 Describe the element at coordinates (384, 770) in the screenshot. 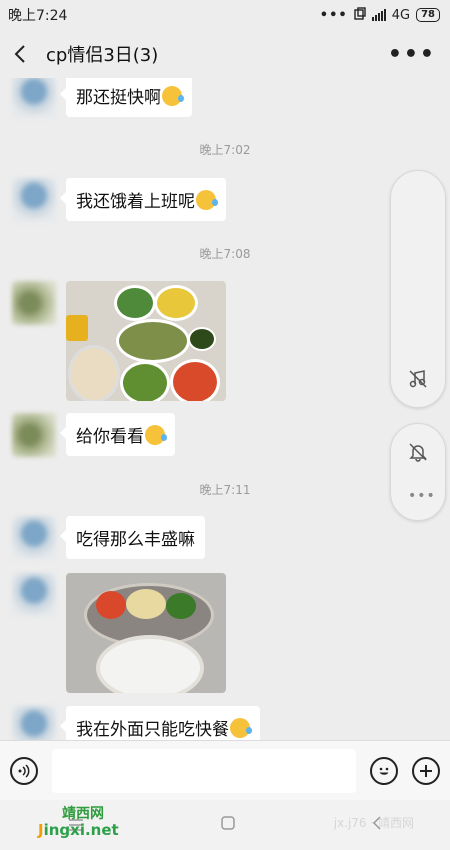

I see `emoji-icon` at that location.